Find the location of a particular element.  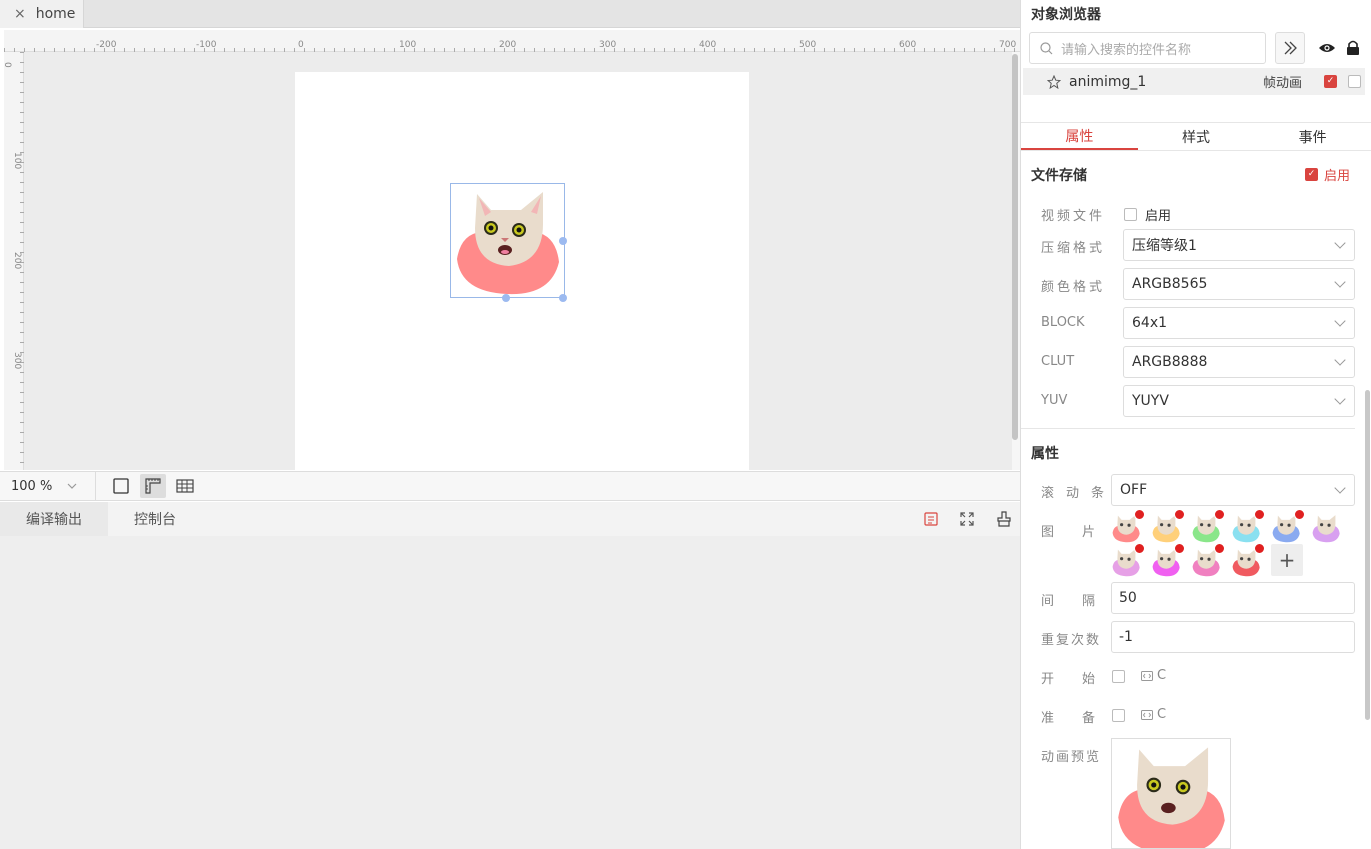

repeat-label: 重复次数 is located at coordinates (1071, 640).